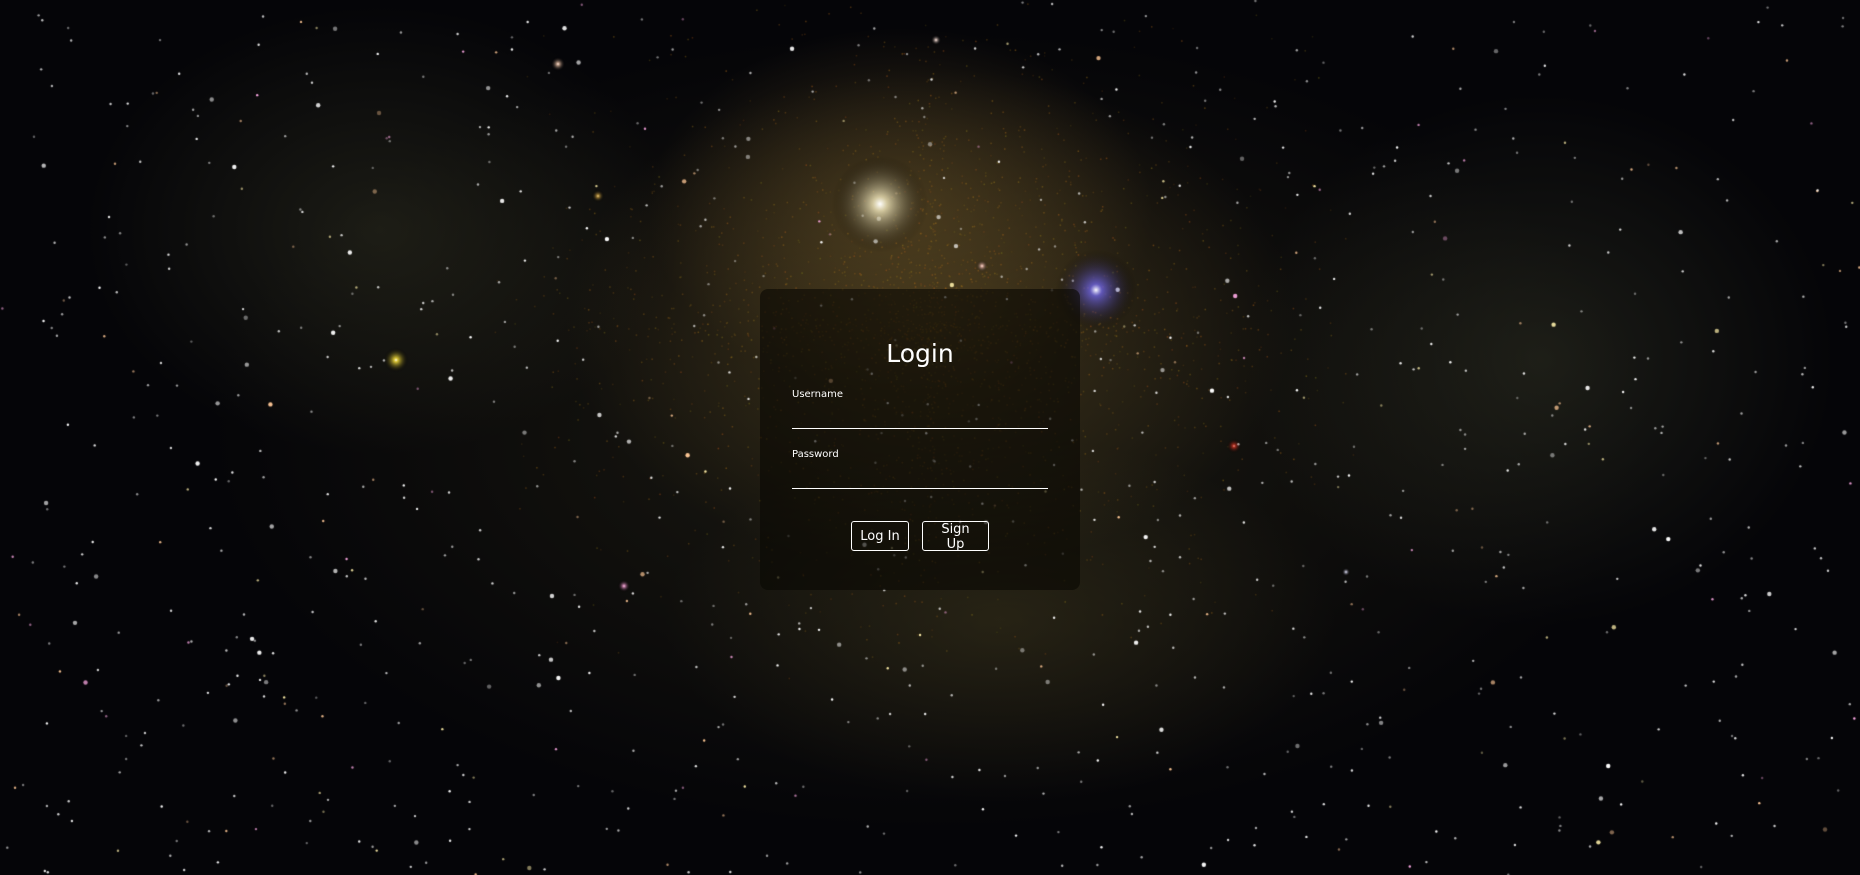 This screenshot has height=875, width=1860. I want to click on username-input, so click(920, 418).